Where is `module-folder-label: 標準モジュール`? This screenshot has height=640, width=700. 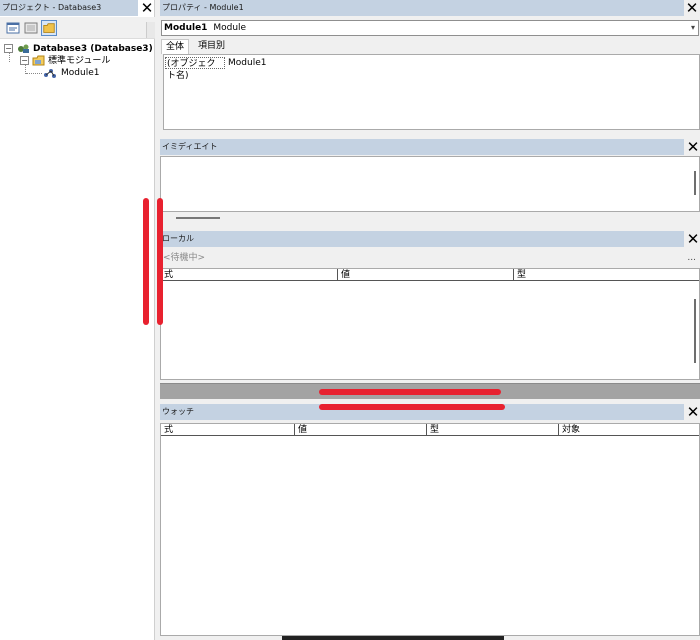
module-folder-label: 標準モジュール is located at coordinates (79, 61).